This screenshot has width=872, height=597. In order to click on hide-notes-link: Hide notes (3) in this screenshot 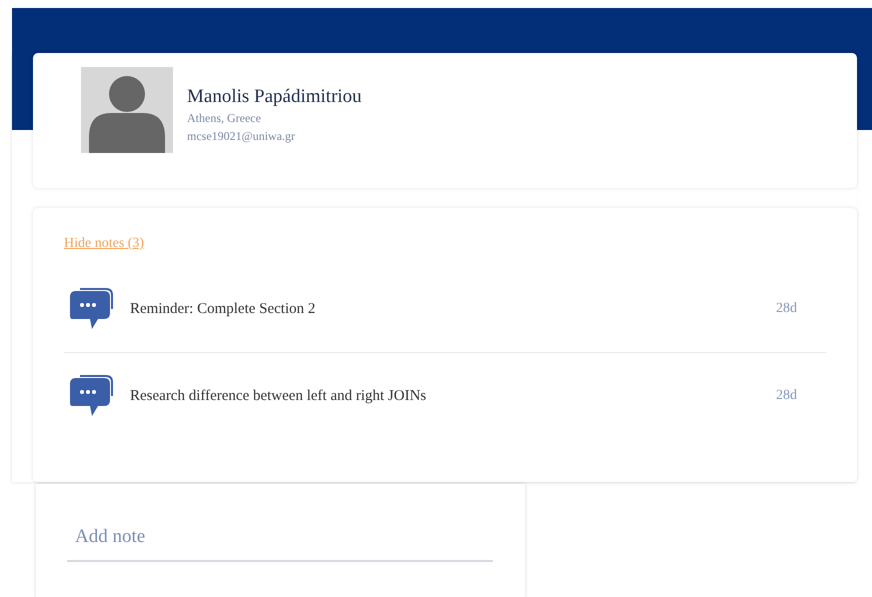, I will do `click(104, 244)`.